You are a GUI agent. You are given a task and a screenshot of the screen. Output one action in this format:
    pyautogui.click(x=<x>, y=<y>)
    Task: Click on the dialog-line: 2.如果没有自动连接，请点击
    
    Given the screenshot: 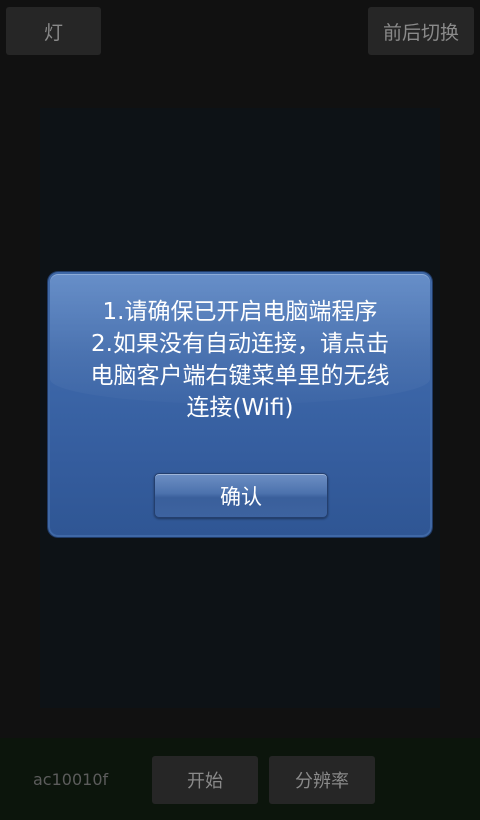 What is the action you would take?
    pyautogui.click(x=240, y=344)
    